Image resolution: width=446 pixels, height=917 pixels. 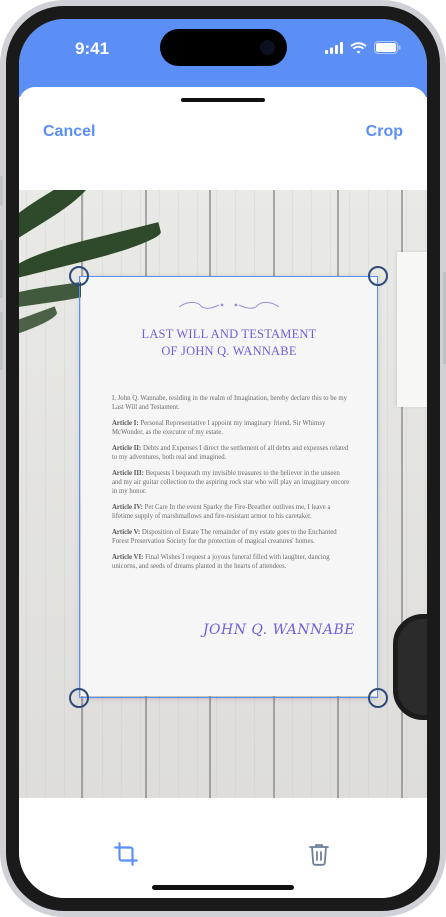 I want to click on signal-icon, so click(x=334, y=47).